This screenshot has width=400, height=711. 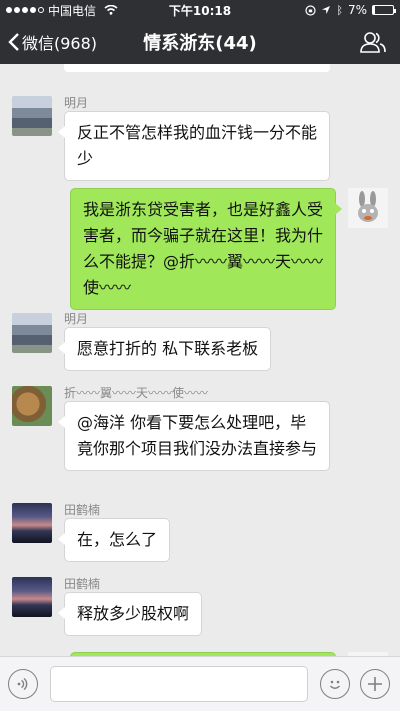 What do you see at coordinates (200, 42) in the screenshot?
I see `navigation-bar: 微信(968) 情系浙东(44)` at bounding box center [200, 42].